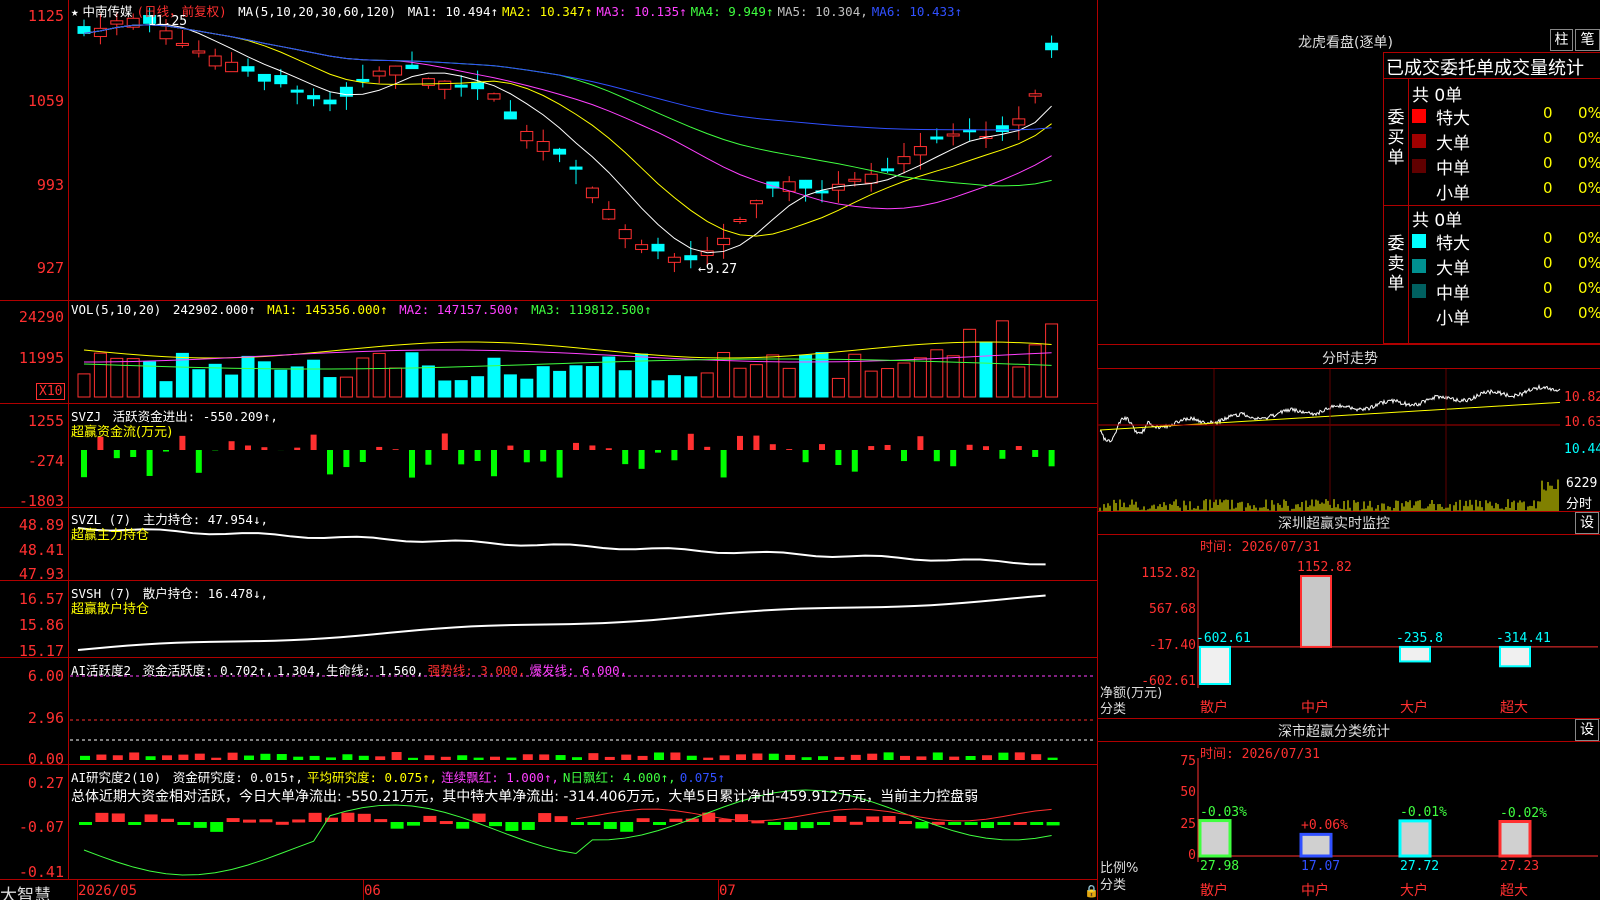 The image size is (1600, 900). Describe the element at coordinates (702, 777) in the screenshot. I see `ai-research-item: 0.075↑` at that location.